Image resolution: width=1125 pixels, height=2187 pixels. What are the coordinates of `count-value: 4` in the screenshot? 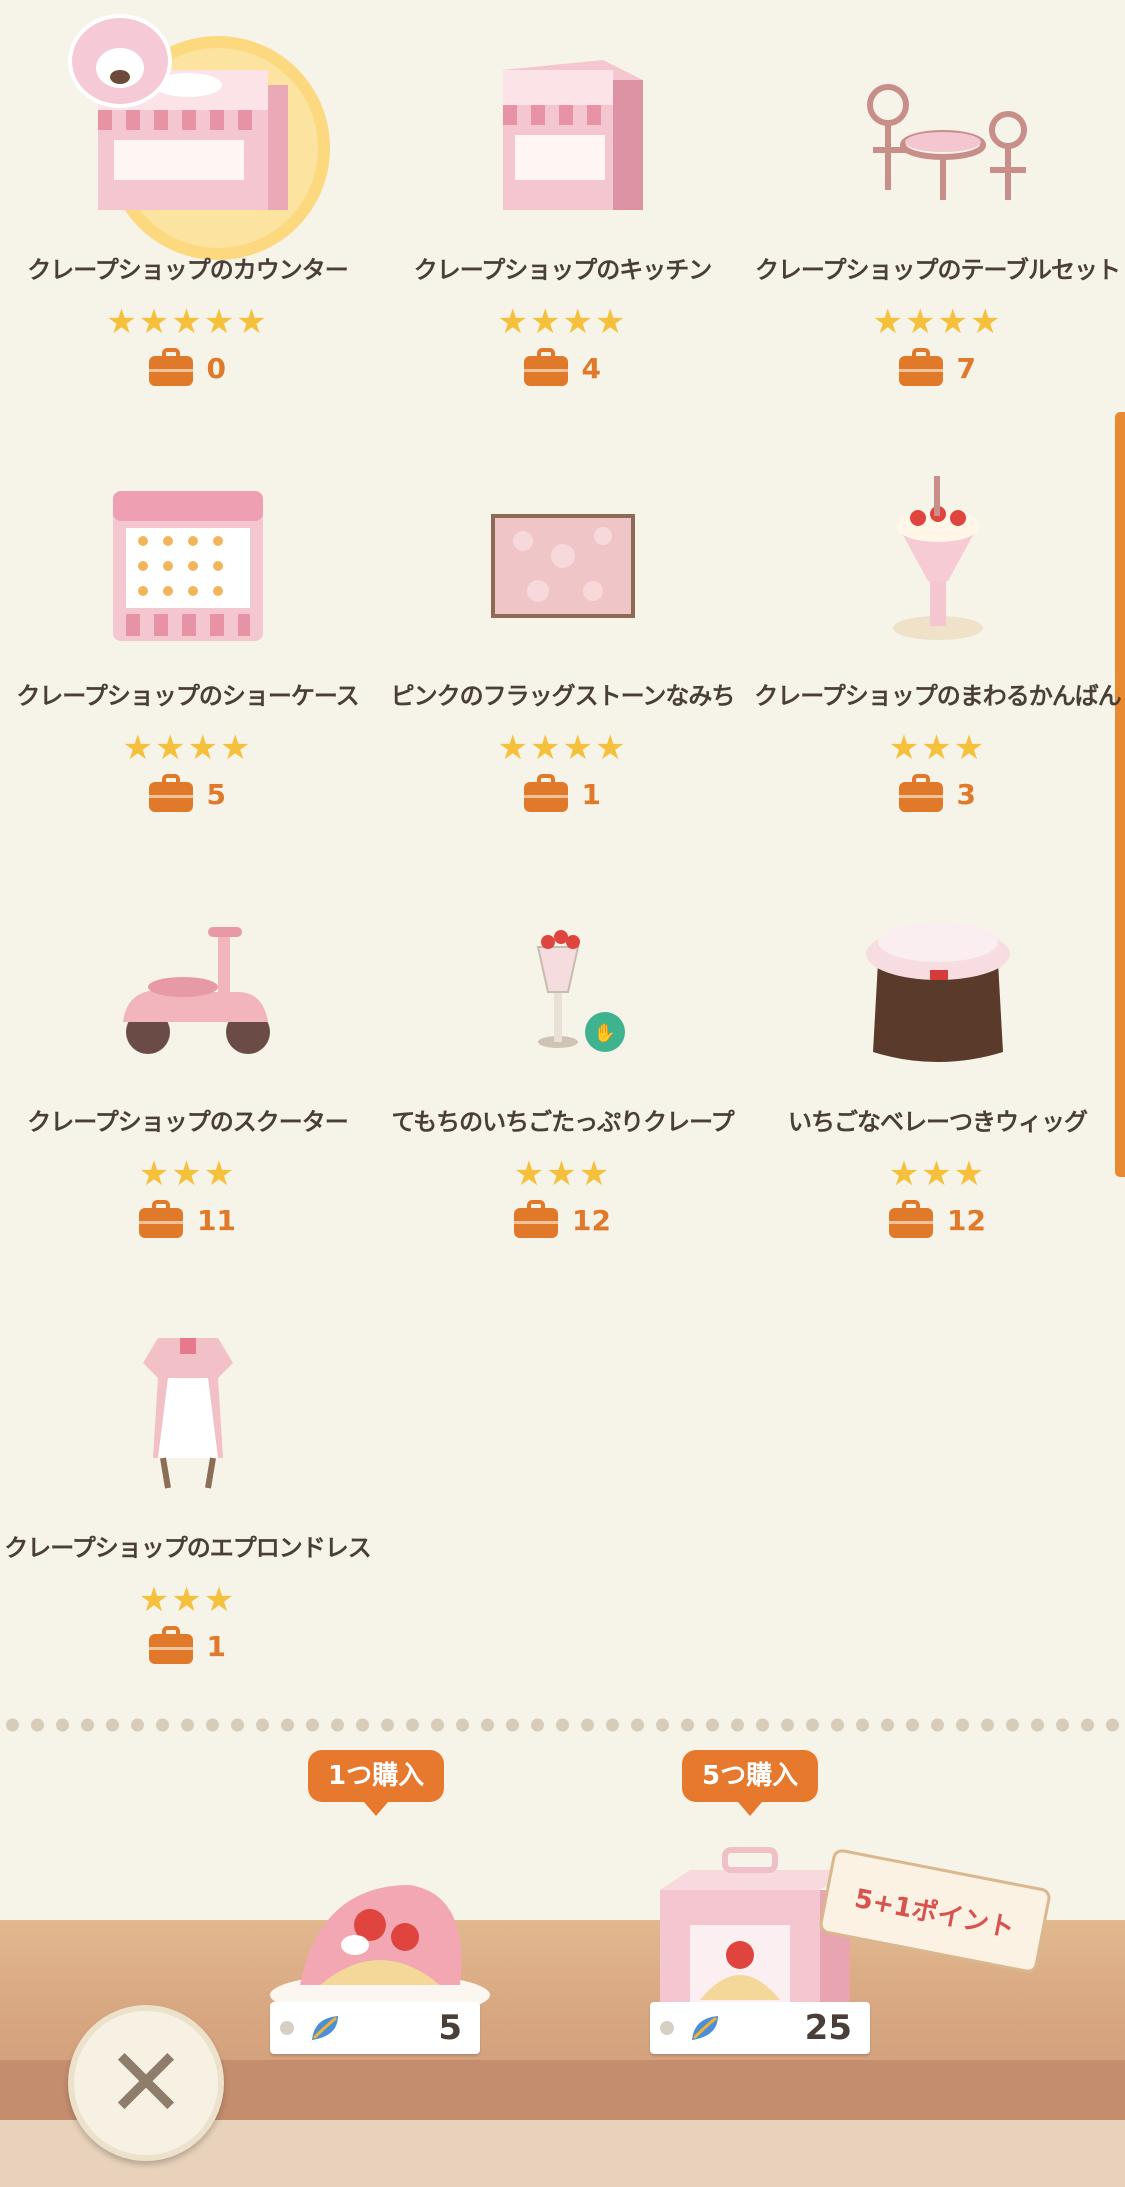 It's located at (591, 368).